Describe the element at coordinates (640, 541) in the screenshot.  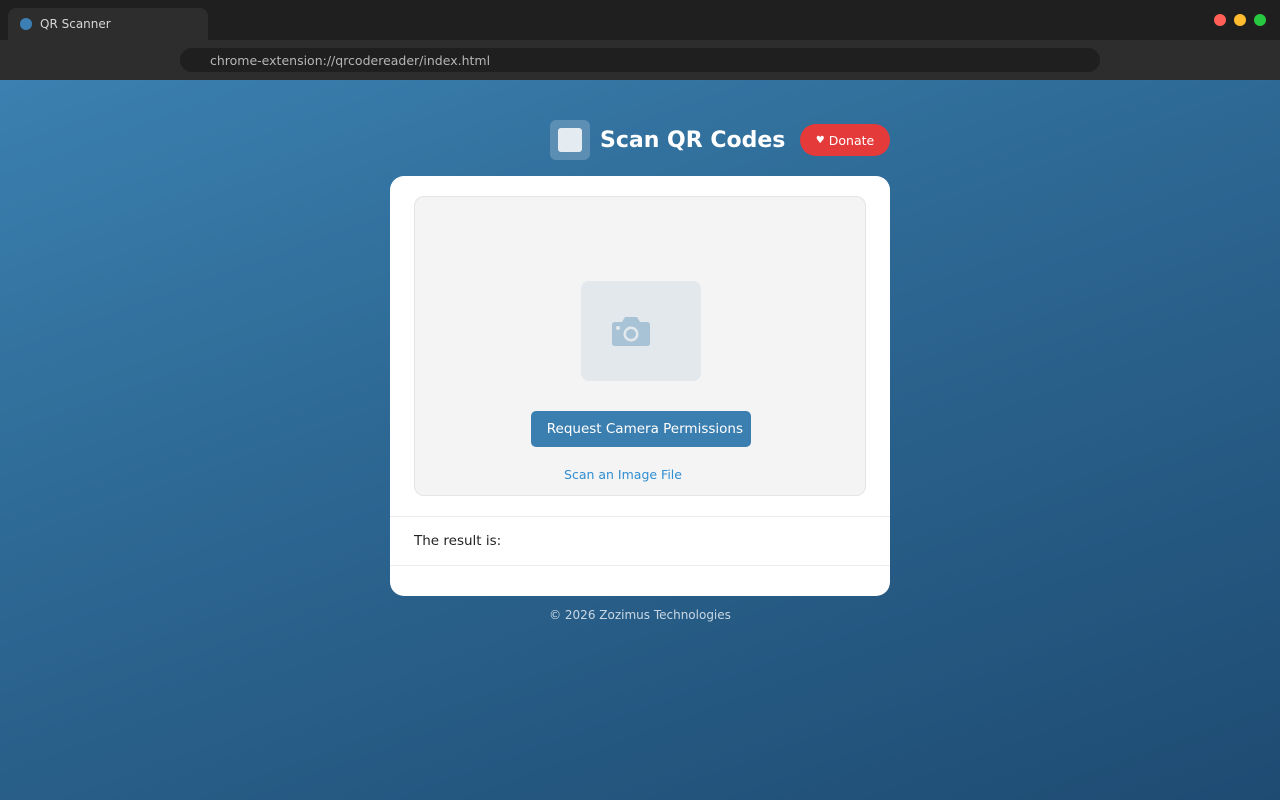
I see `result-section: The result is:` at that location.